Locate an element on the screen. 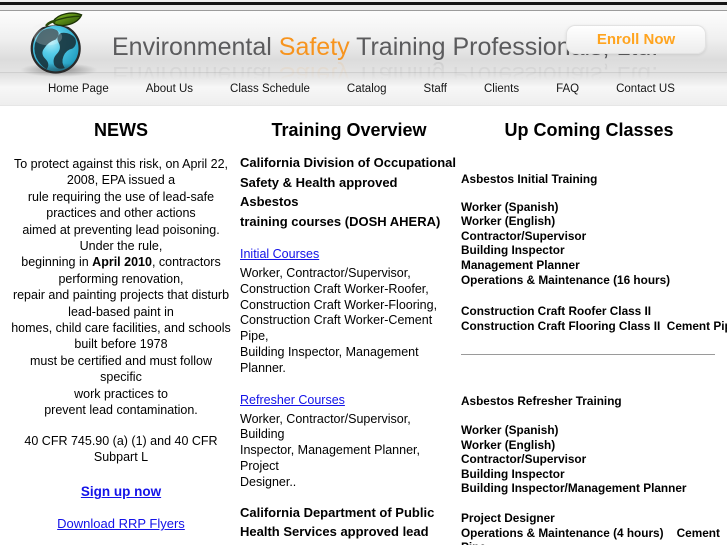  company-logo is located at coordinates (58, 44).